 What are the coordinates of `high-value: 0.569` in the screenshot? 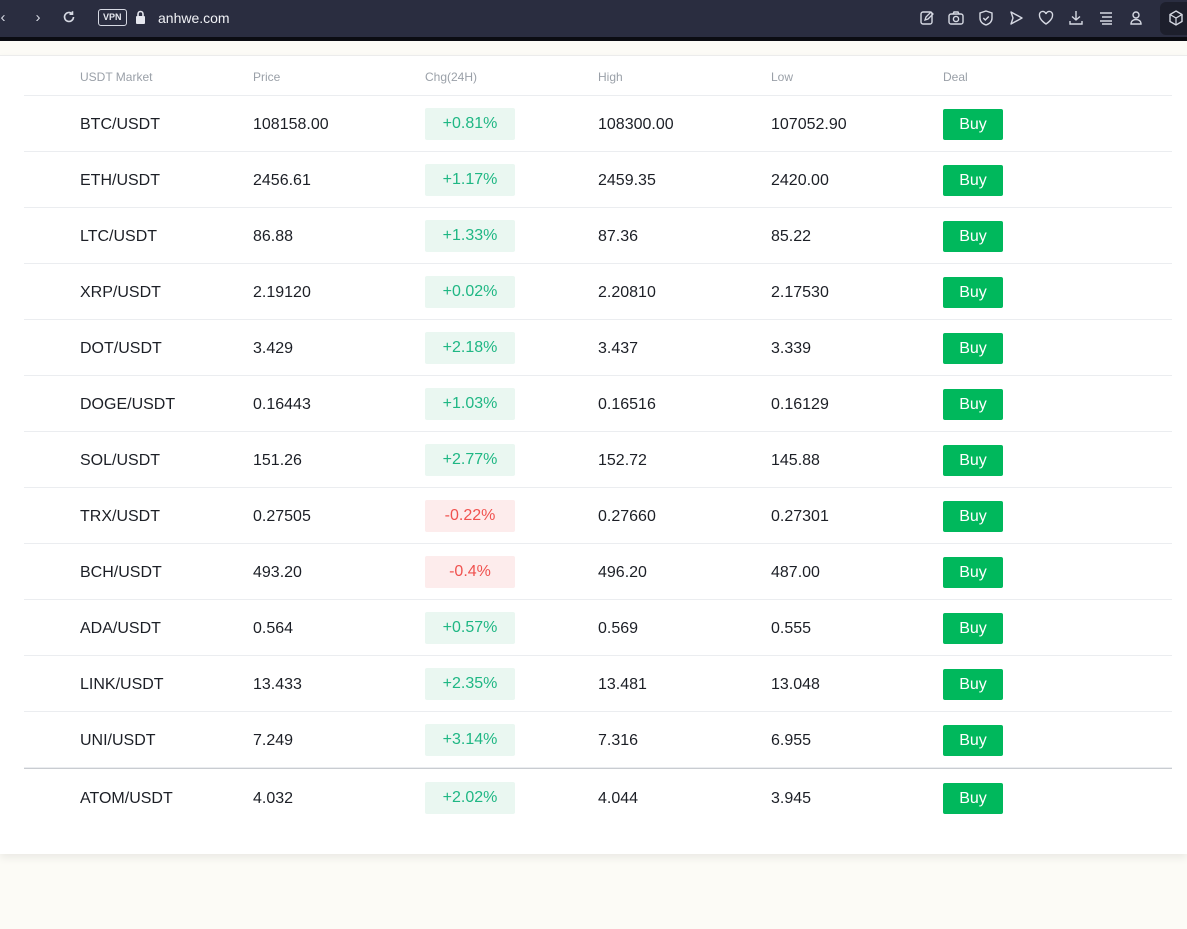 It's located at (618, 628).